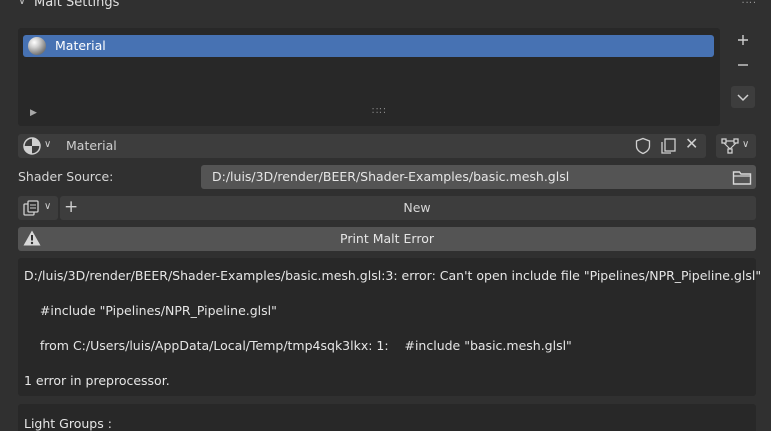 The image size is (771, 431). Describe the element at coordinates (68, 423) in the screenshot. I see `light-groups-label: Light Groups :` at that location.